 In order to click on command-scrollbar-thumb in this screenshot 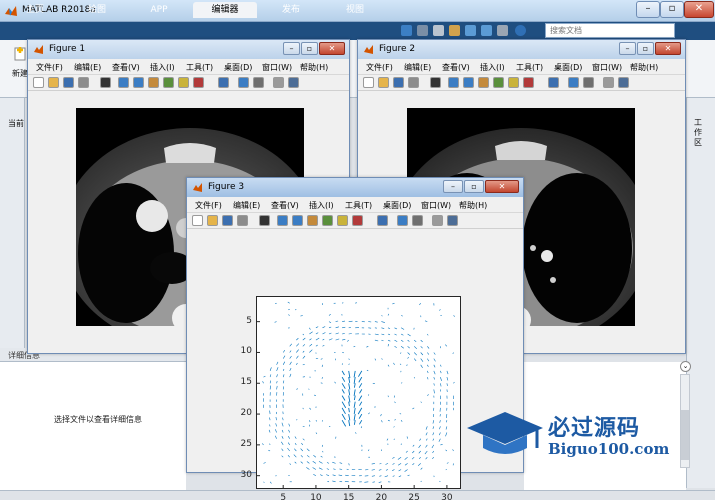, I will do `click(685, 435)`.